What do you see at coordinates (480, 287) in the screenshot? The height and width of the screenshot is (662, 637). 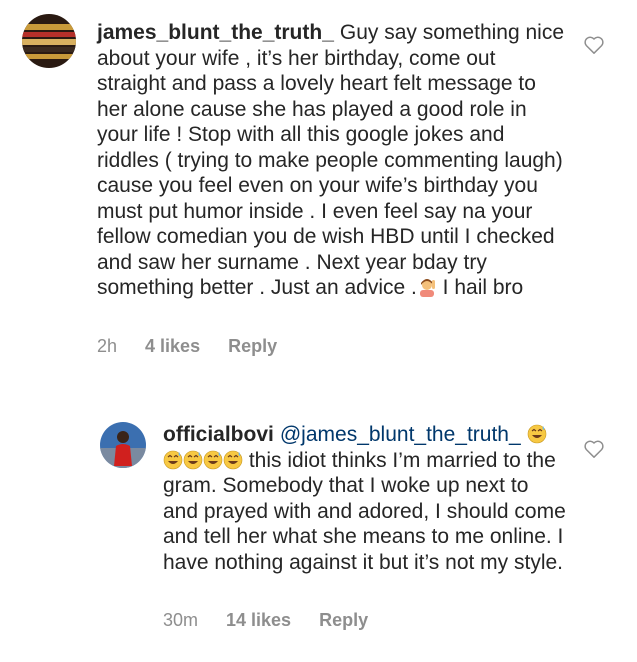 I see `comment-body-end: I hail bro` at bounding box center [480, 287].